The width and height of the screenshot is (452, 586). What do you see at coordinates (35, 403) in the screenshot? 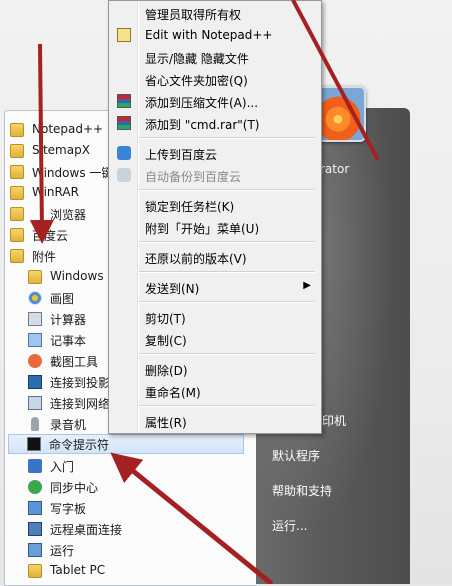
I see `network-projector-icon` at bounding box center [35, 403].